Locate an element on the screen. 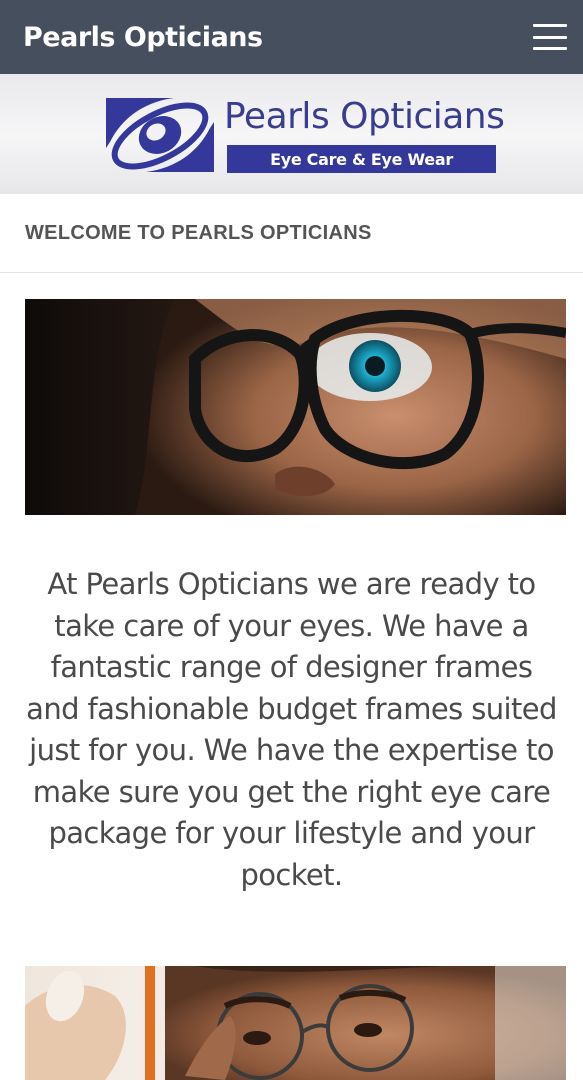 The image size is (583, 1080). man-with-glasses-photo is located at coordinates (295, 1023).